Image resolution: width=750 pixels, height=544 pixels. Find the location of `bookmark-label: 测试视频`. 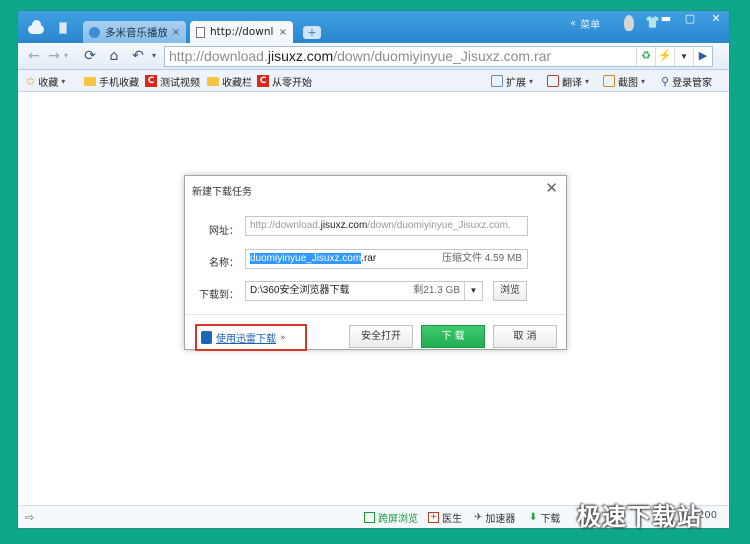

bookmark-label: 测试视频 is located at coordinates (180, 83).